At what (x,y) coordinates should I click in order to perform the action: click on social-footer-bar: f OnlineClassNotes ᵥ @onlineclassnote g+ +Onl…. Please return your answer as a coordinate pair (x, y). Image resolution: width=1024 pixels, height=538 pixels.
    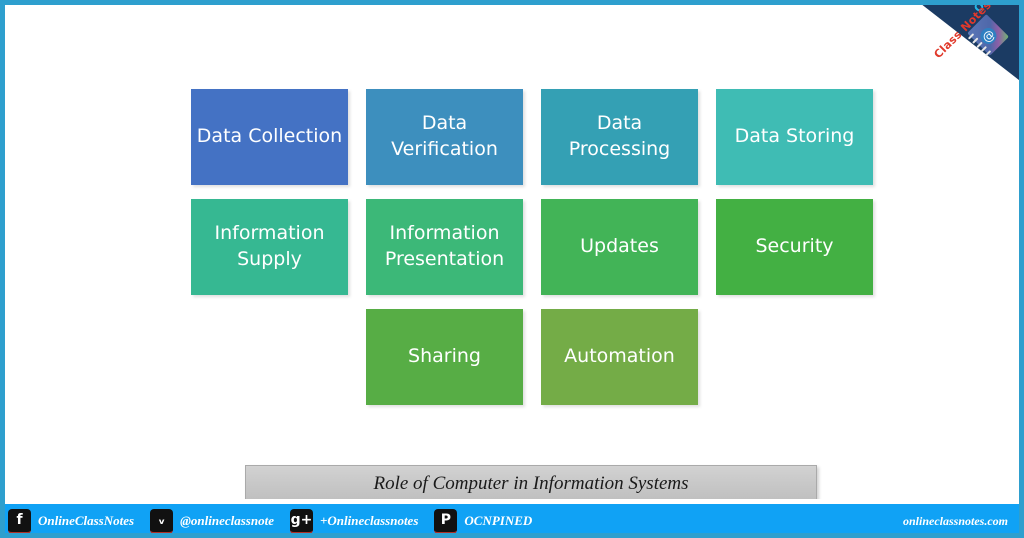
    Looking at the image, I should click on (512, 521).